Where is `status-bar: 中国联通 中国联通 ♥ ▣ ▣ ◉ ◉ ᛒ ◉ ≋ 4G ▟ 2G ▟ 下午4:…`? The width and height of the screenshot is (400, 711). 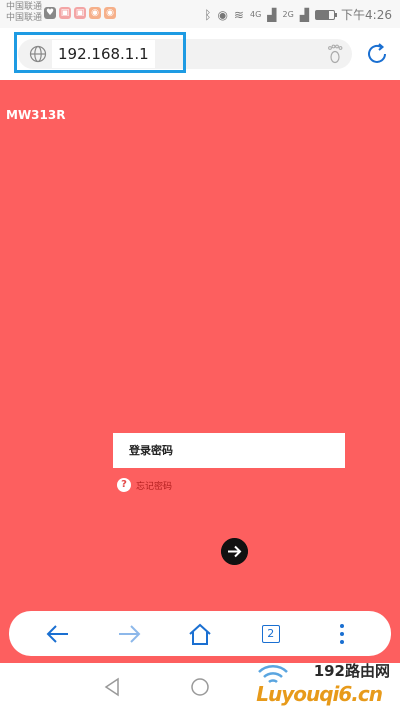 status-bar: 中国联通 中国联通 ♥ ▣ ▣ ◉ ◉ ᛒ ◉ ≋ 4G ▟ 2G ▟ 下午4:… is located at coordinates (200, 14).